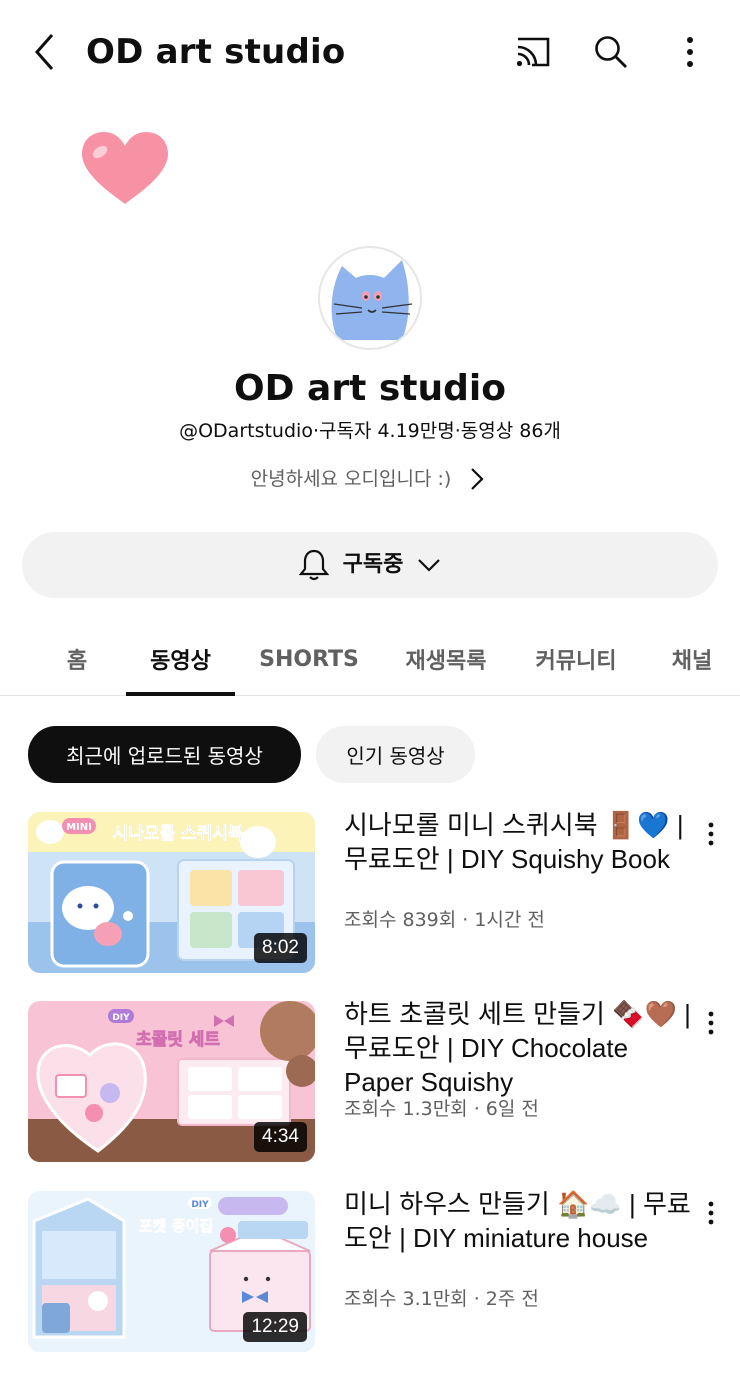  What do you see at coordinates (441, 1299) in the screenshot?
I see `video-meta: 조회수 3.1만회 · 2주 전` at bounding box center [441, 1299].